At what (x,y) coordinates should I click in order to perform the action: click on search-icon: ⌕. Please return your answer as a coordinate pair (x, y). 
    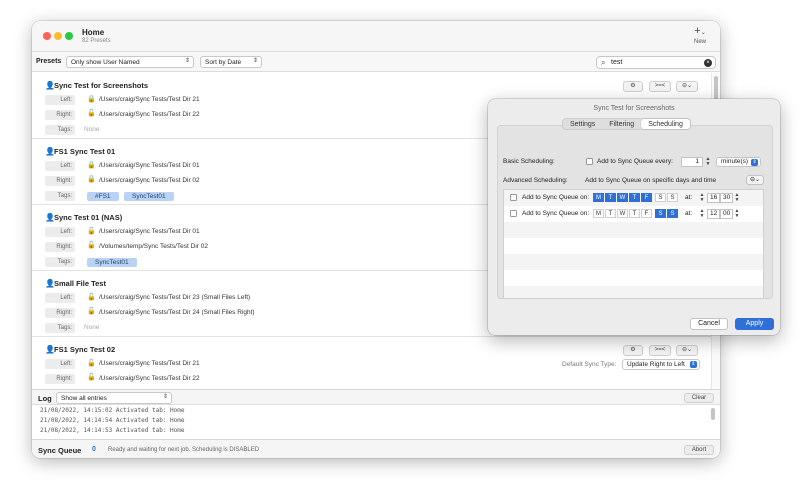
    Looking at the image, I should click on (603, 62).